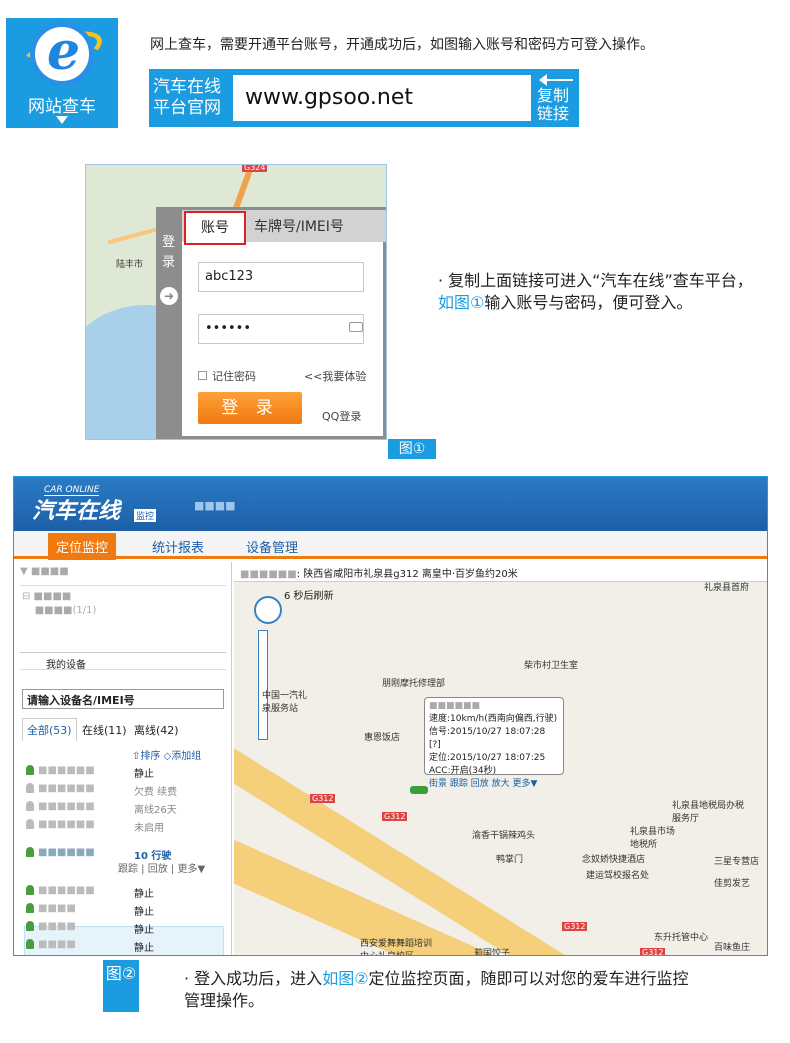  What do you see at coordinates (407, 574) in the screenshot?
I see `address-text: : 陕西省咸阳市礼泉县g312 离皇中·百岁鱼约20米` at bounding box center [407, 574].